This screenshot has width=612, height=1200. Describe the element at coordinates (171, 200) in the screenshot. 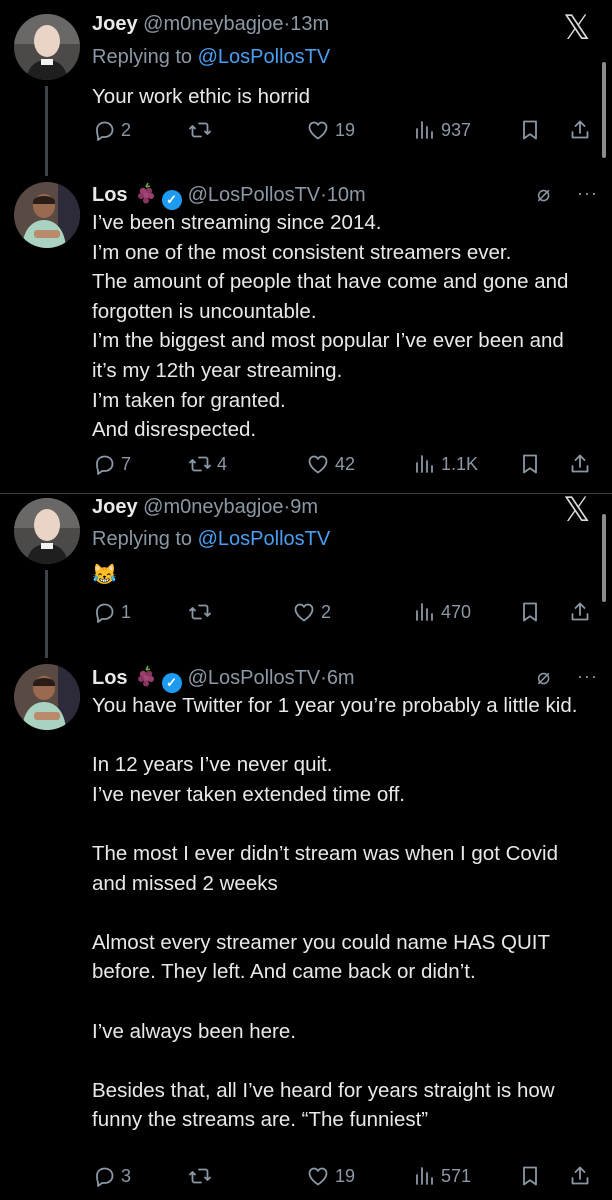

I see `verified-badge-icon: ✓` at that location.